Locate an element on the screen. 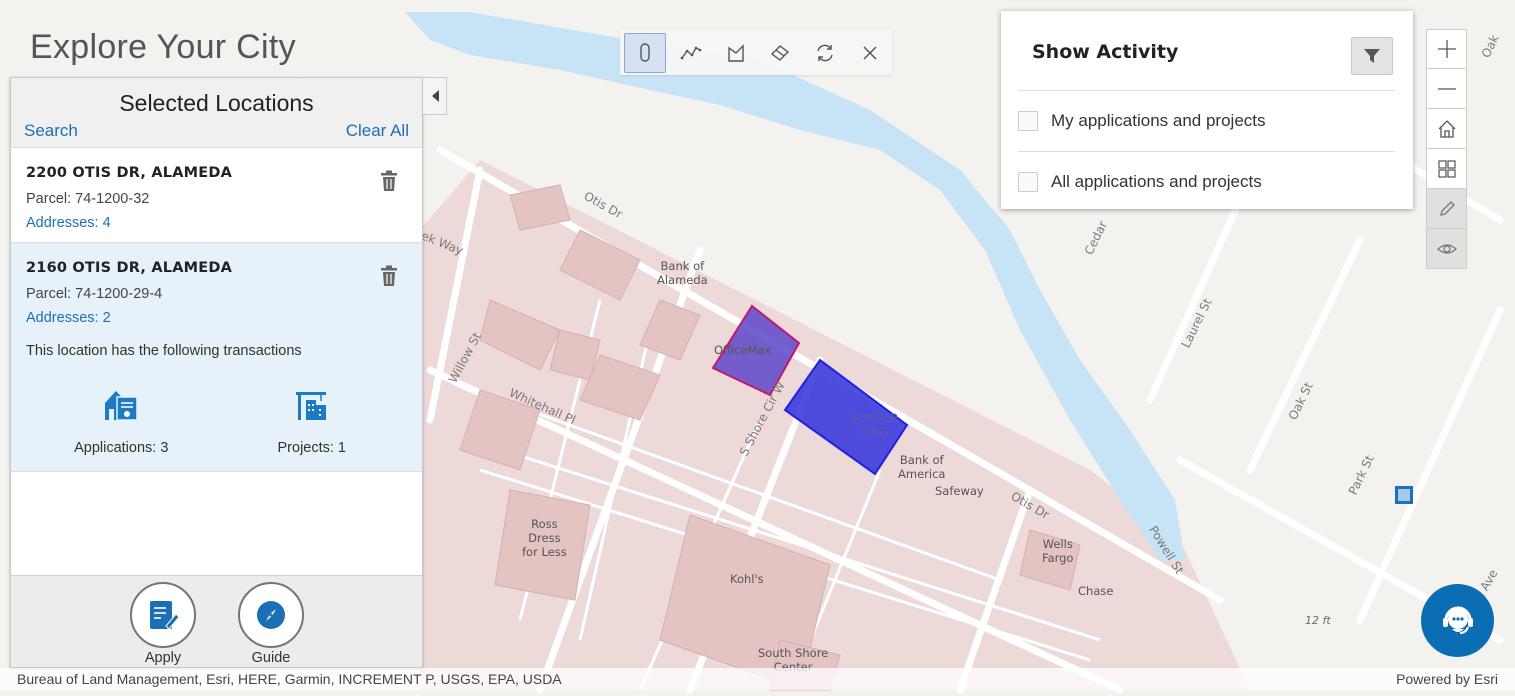  poi-label: Wells Fargo is located at coordinates (1058, 551).